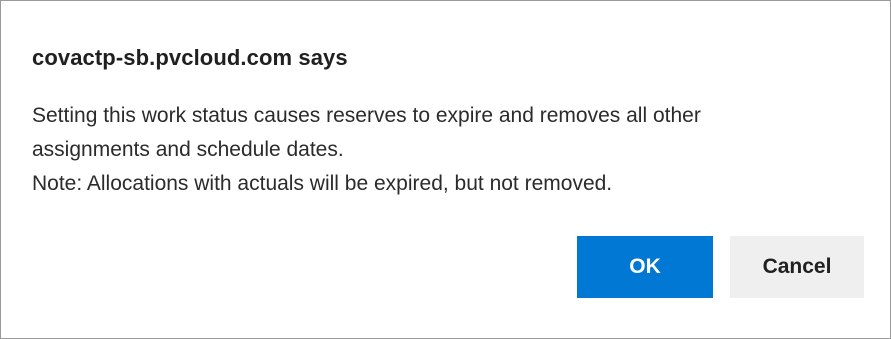 The width and height of the screenshot is (891, 339). I want to click on cancel-button: Cancel, so click(797, 267).